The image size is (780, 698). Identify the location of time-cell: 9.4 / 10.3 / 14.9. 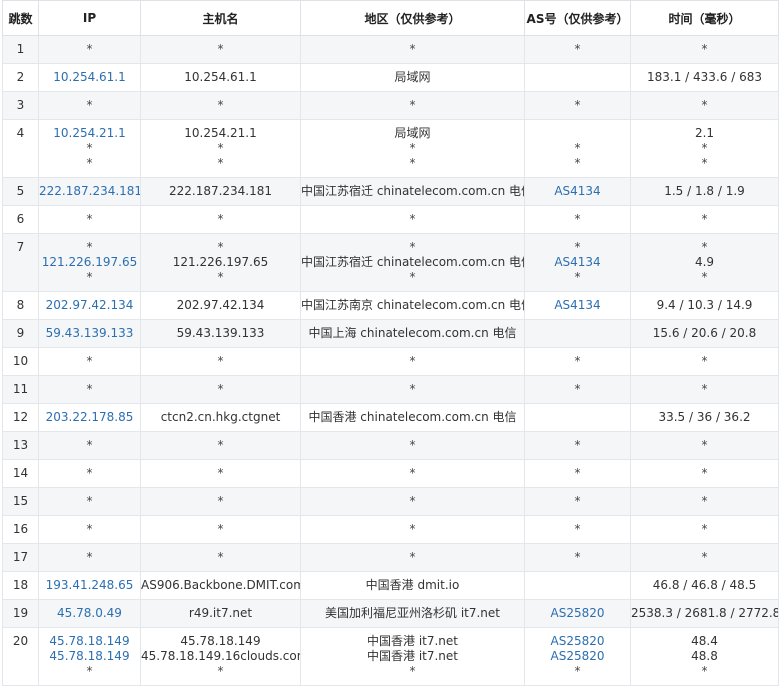
(704, 305).